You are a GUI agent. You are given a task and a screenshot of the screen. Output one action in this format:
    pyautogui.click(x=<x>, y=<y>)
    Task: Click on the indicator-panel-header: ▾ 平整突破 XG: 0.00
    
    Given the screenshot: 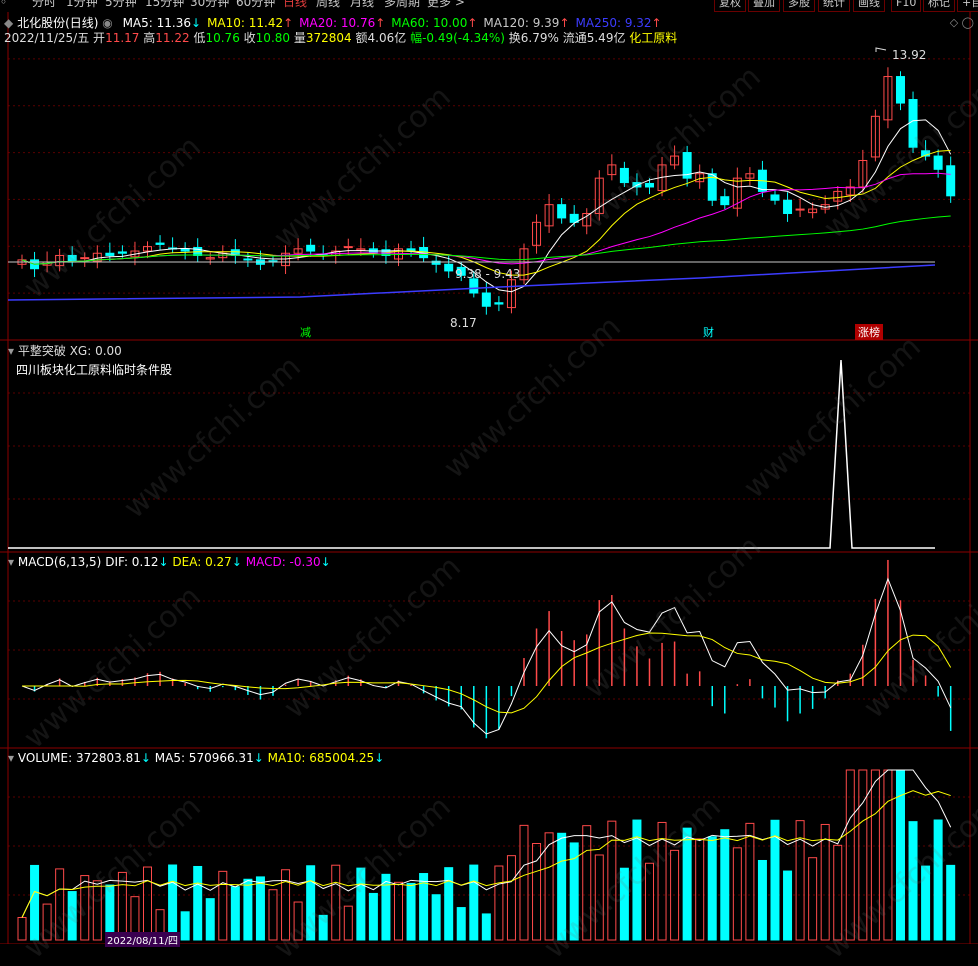 What is the action you would take?
    pyautogui.click(x=65, y=350)
    